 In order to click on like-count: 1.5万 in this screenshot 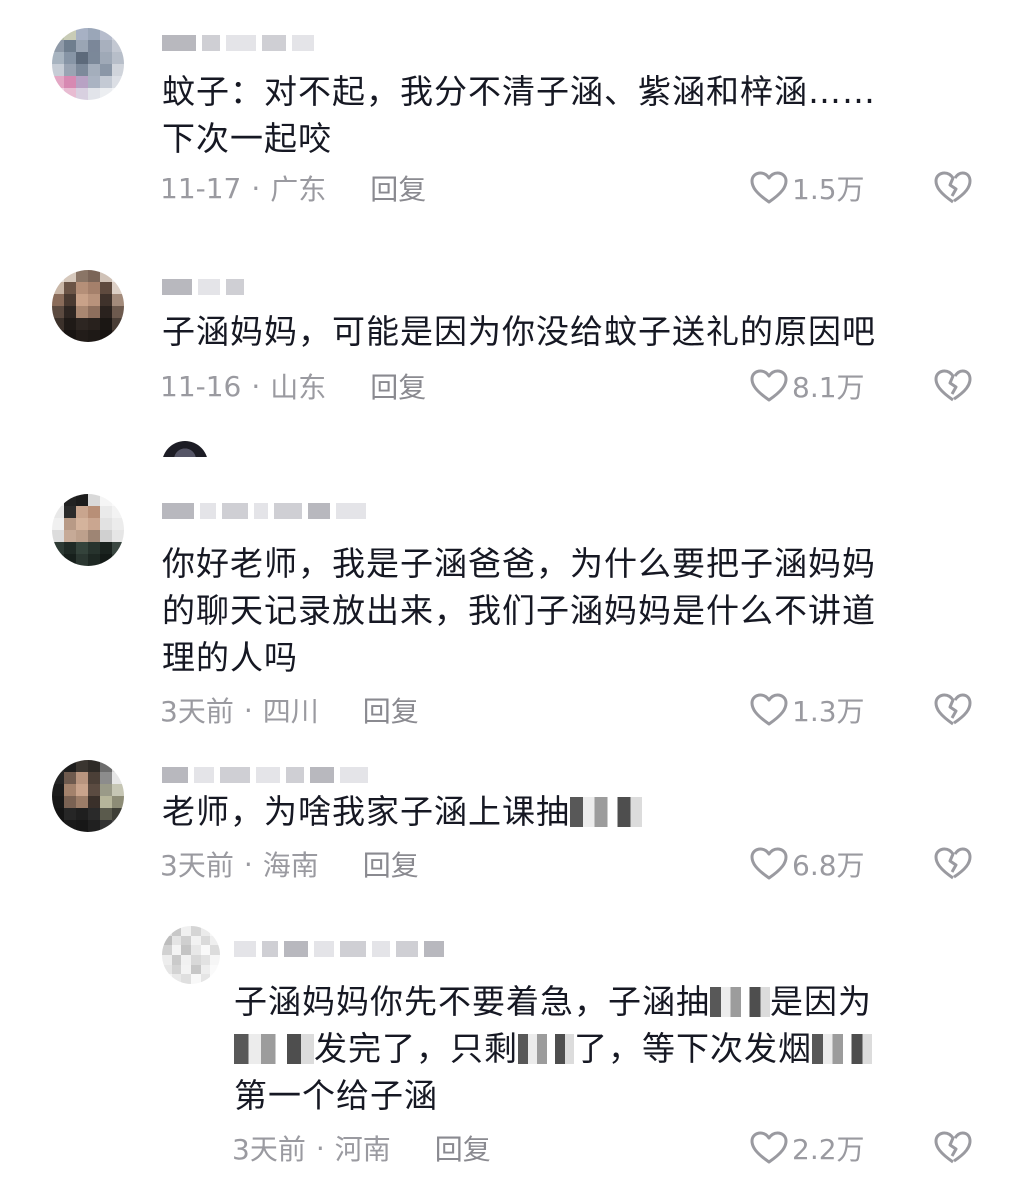, I will do `click(828, 189)`.